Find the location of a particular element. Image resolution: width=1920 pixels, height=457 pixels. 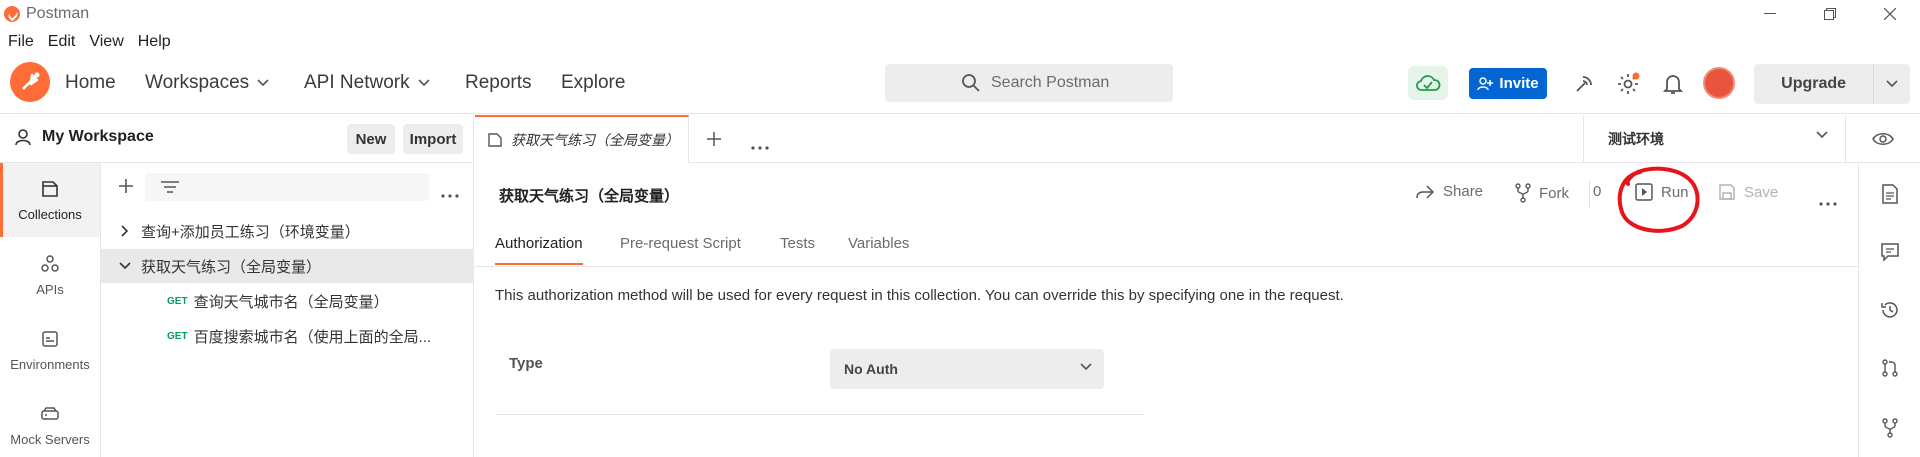

rail-label: APIs is located at coordinates (50, 289).